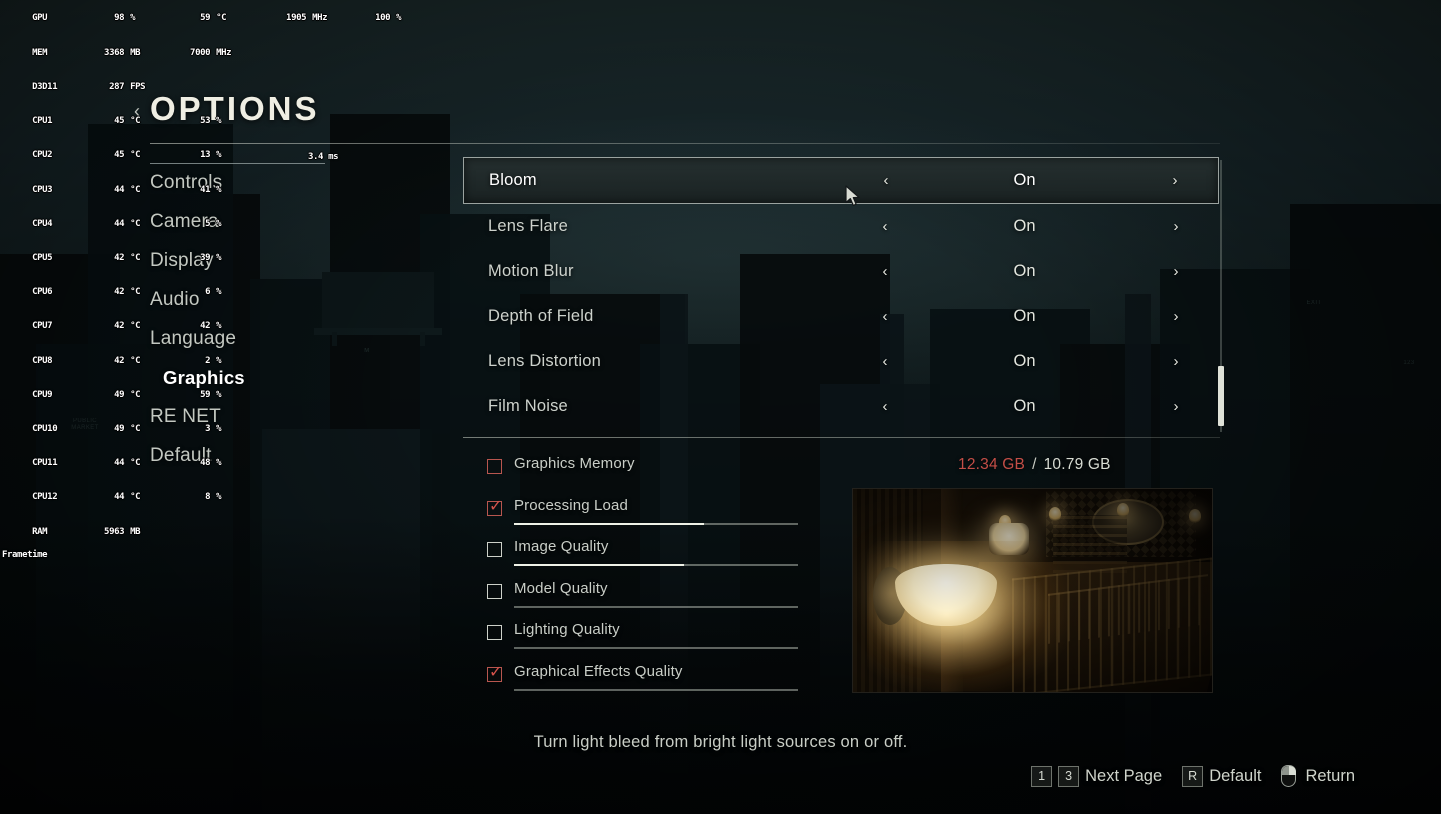 This screenshot has width=1441, height=814. What do you see at coordinates (841, 180) in the screenshot?
I see `setting-row-bloom: Bloom ‹ On ›` at bounding box center [841, 180].